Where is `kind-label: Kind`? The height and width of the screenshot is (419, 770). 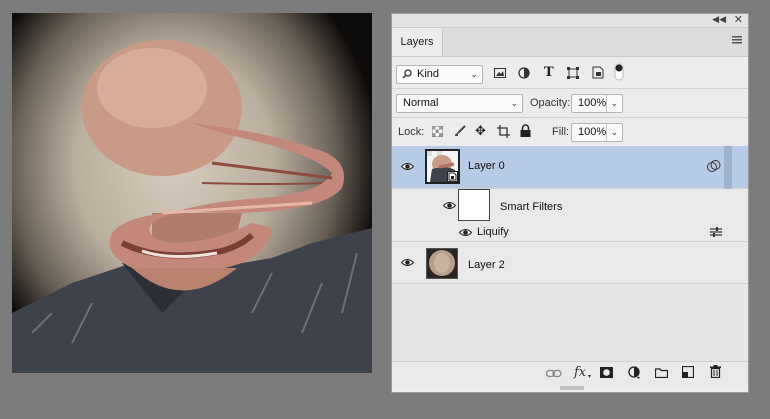
kind-label: Kind is located at coordinates (428, 74).